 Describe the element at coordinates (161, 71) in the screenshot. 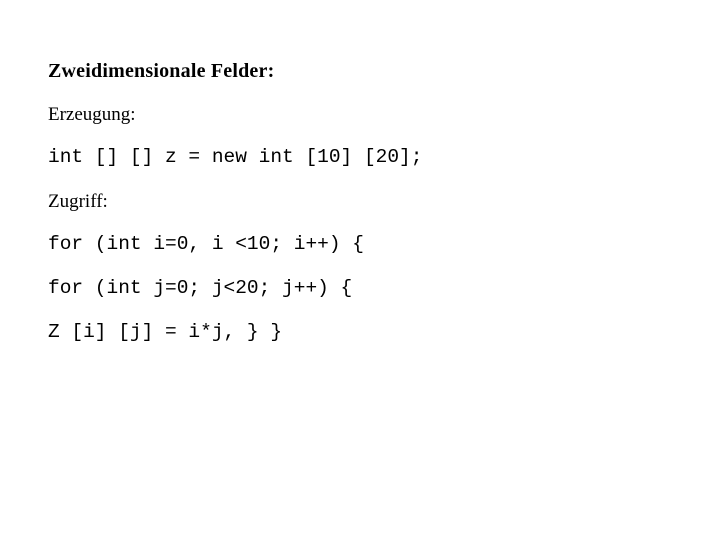

I see `page-title: Zweidimensionale Felder:` at that location.